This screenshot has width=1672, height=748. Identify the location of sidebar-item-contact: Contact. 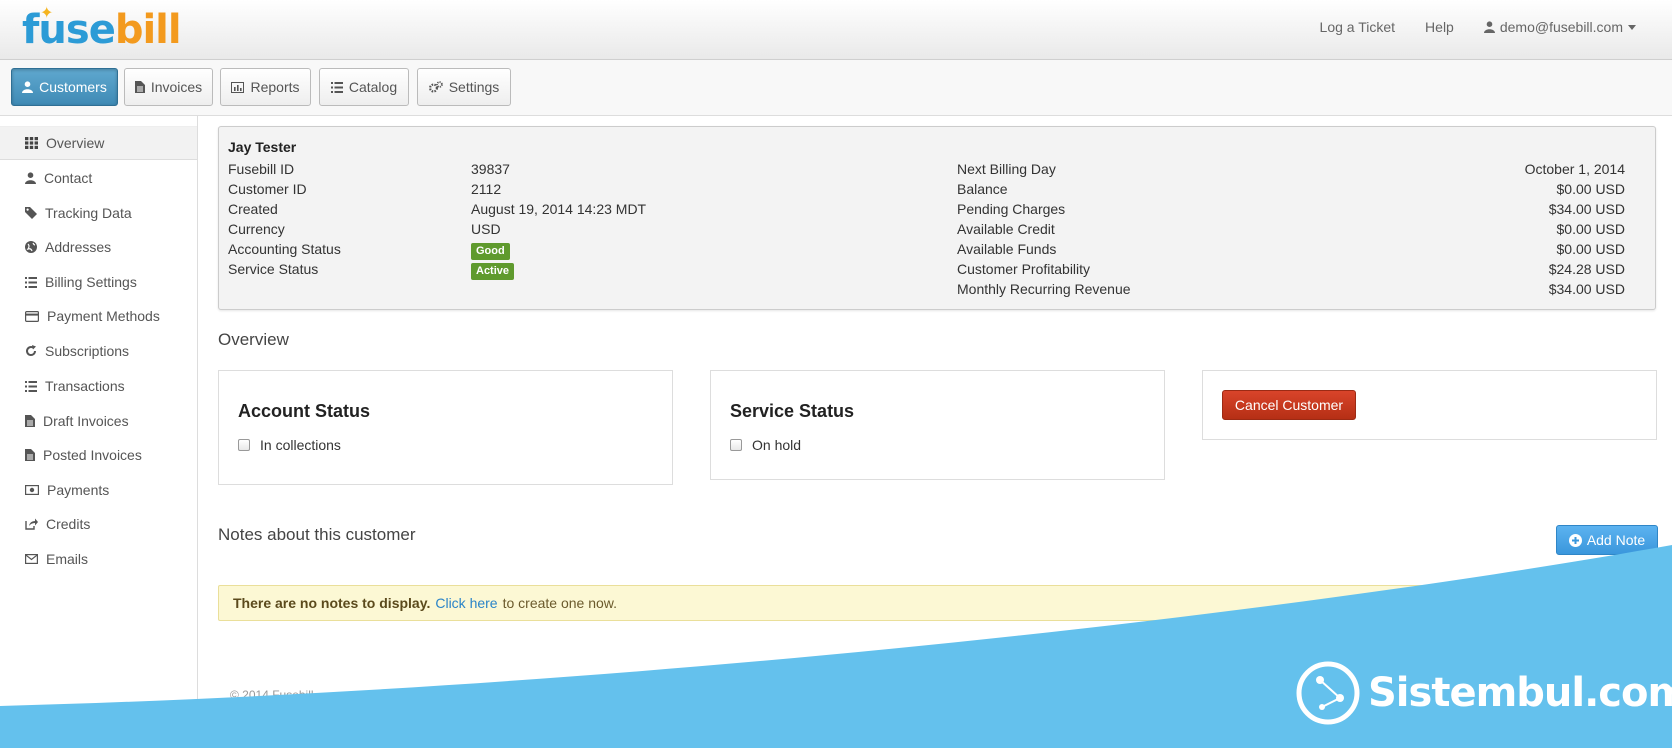
(98, 178).